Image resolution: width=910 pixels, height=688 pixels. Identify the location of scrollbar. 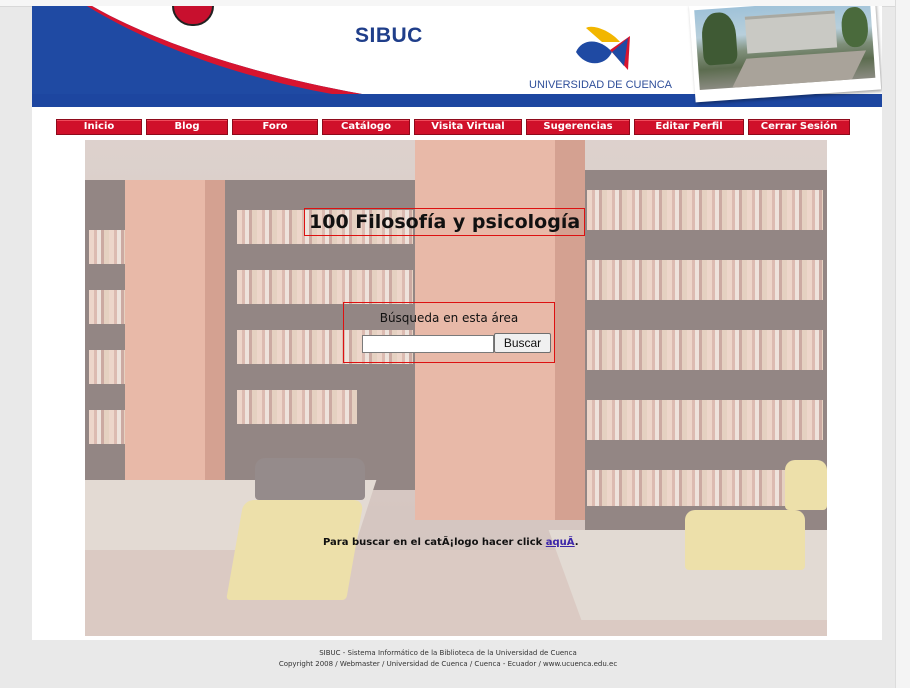
(902, 344).